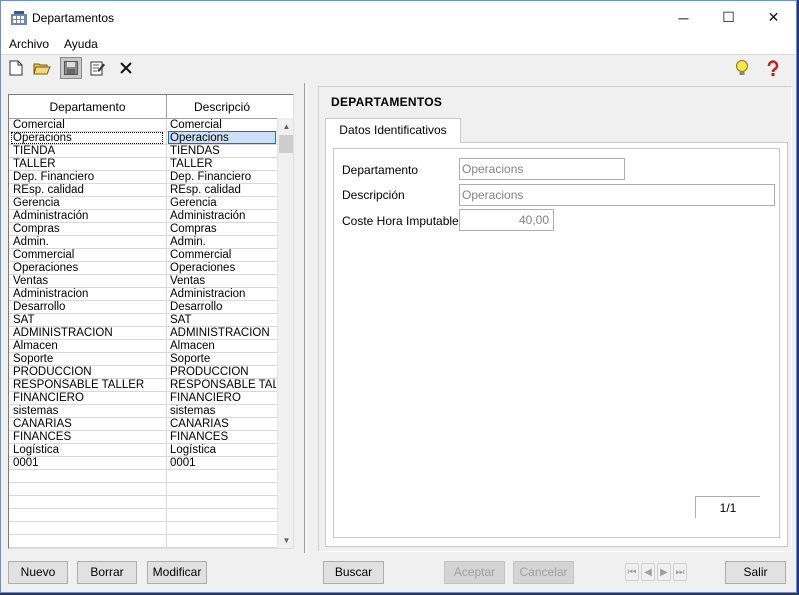 This screenshot has width=799, height=595. What do you see at coordinates (305, 318) in the screenshot?
I see `panel-splitter` at bounding box center [305, 318].